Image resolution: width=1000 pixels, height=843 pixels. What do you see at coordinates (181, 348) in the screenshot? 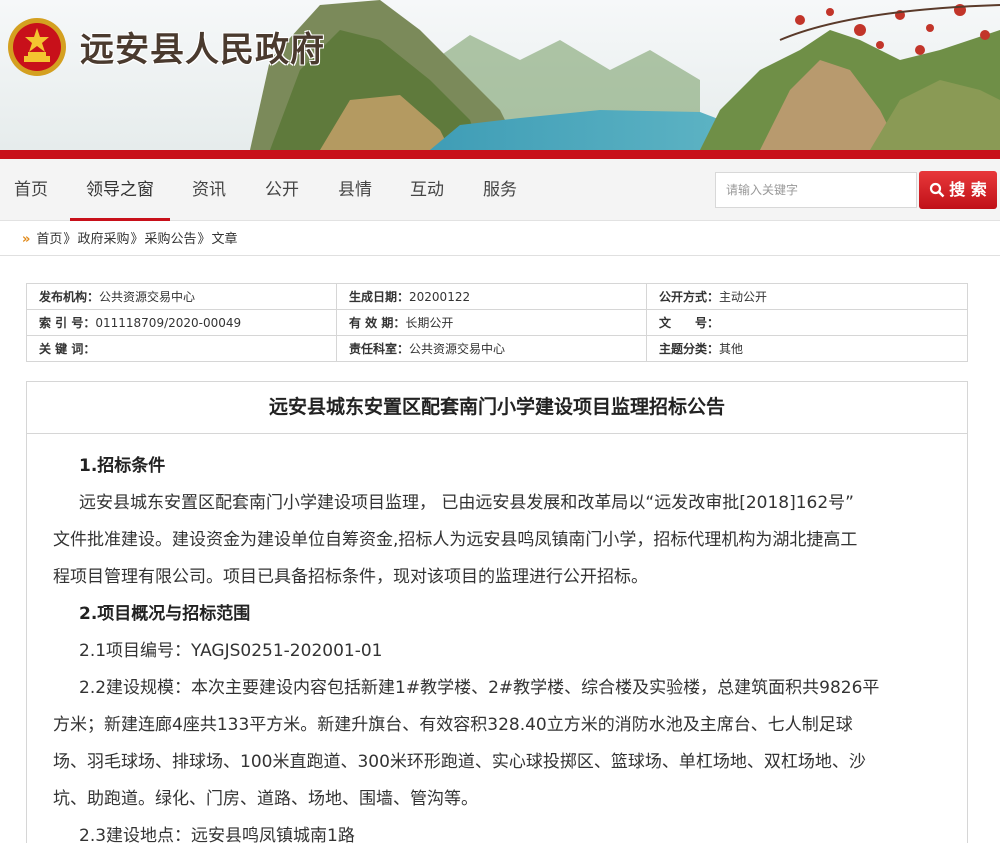
I see `meta-keywords: 关 键 词：` at bounding box center [181, 348].